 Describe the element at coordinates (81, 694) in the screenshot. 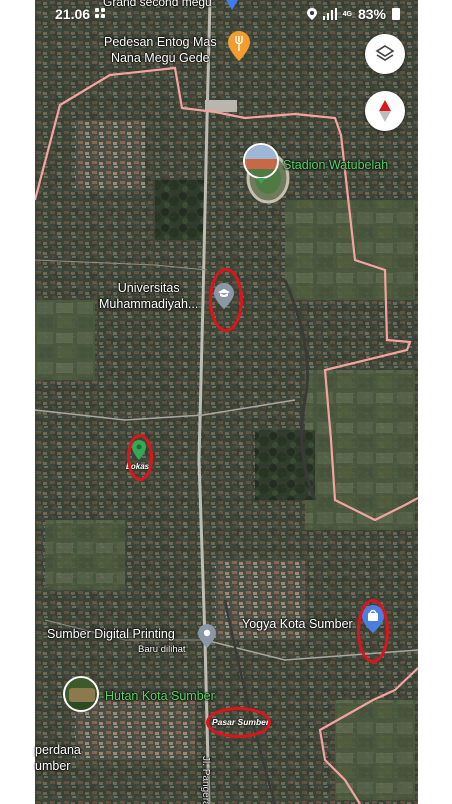

I see `park-thumbnail-icon` at that location.